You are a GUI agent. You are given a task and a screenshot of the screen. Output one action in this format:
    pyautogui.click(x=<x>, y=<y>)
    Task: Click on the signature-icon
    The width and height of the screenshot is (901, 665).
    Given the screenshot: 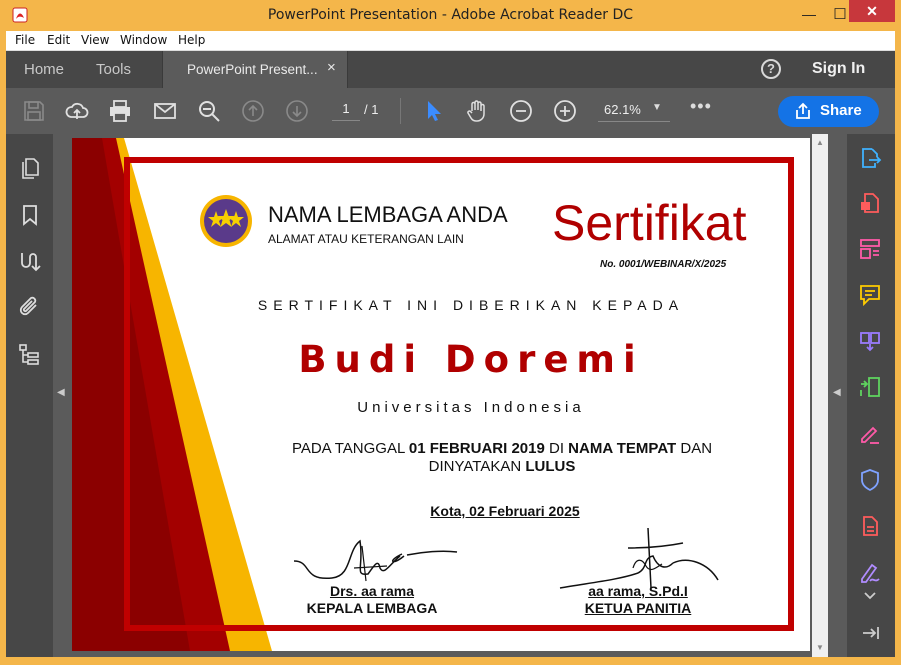 What is the action you would take?
    pyautogui.click(x=30, y=261)
    